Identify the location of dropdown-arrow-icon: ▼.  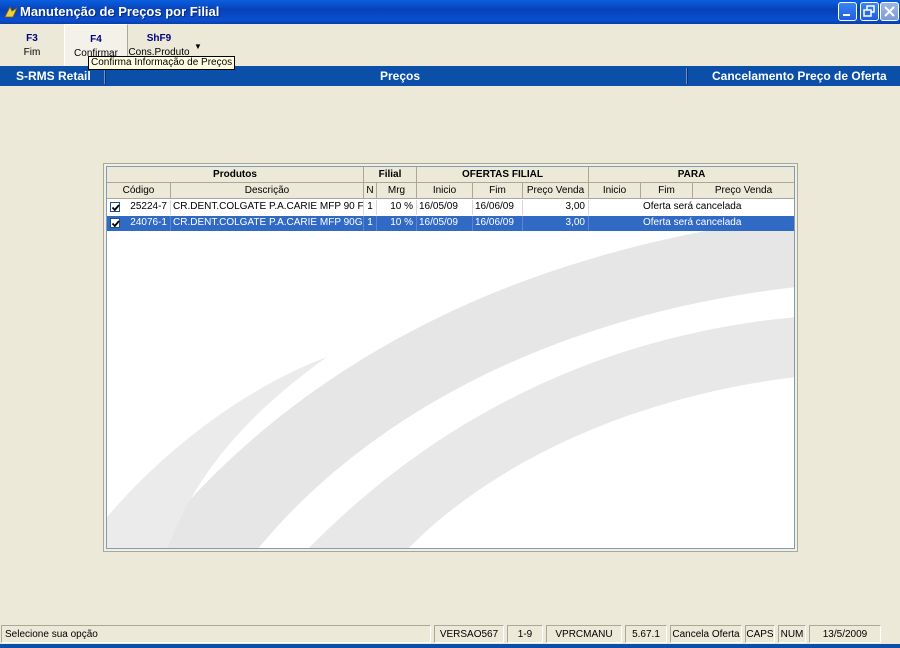
(198, 46).